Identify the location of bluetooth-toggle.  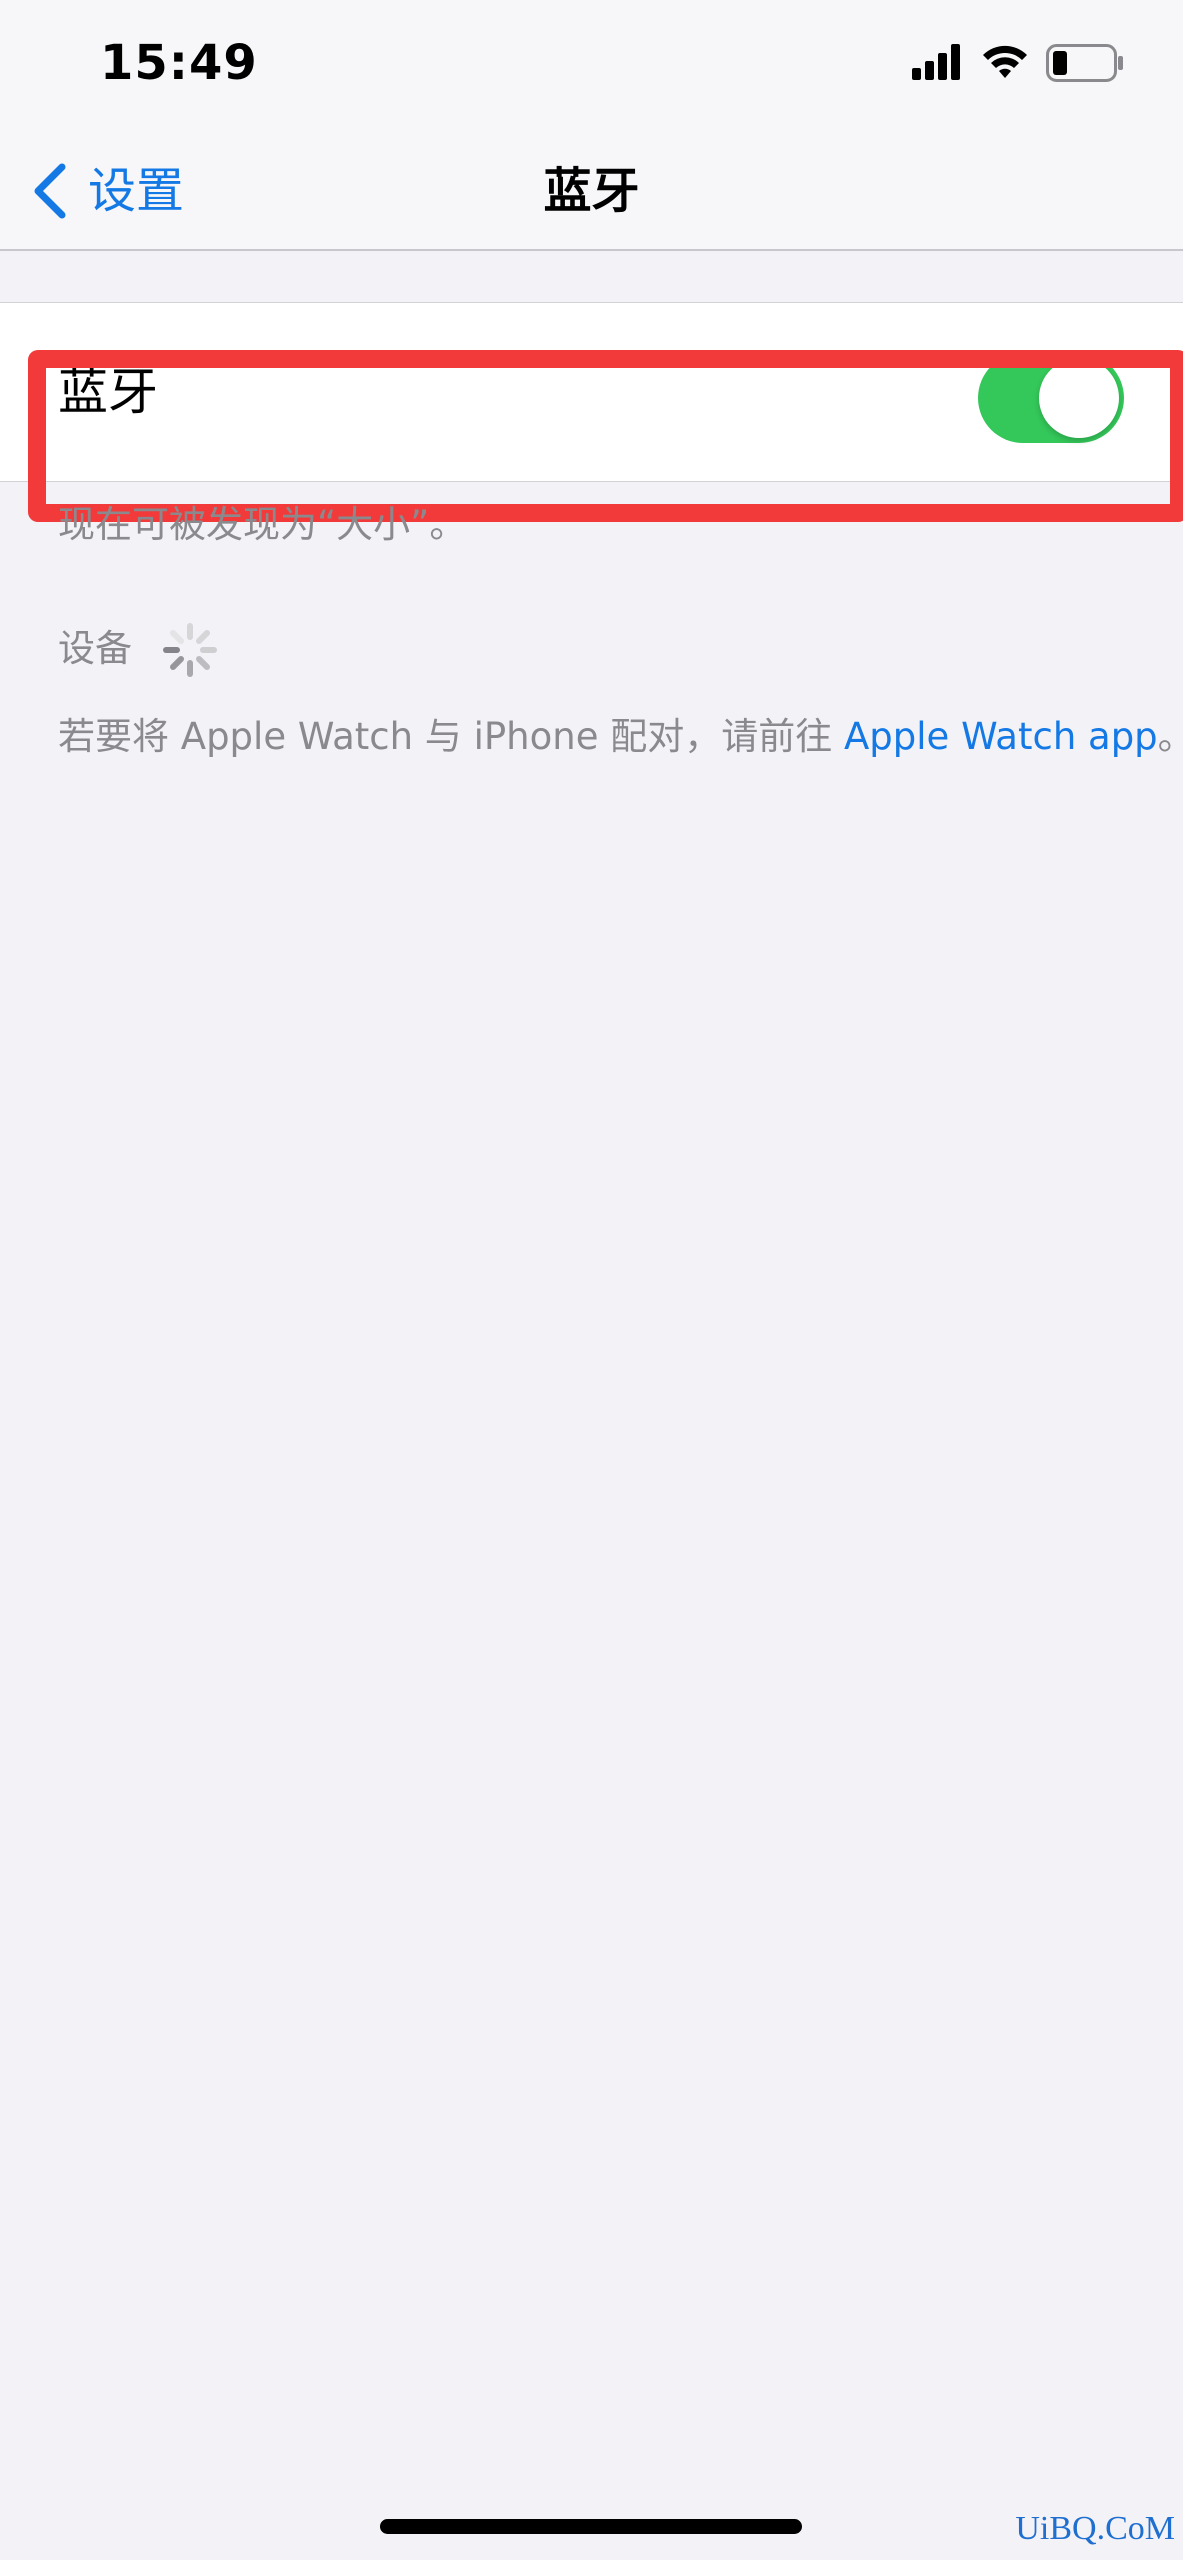
(1051, 398).